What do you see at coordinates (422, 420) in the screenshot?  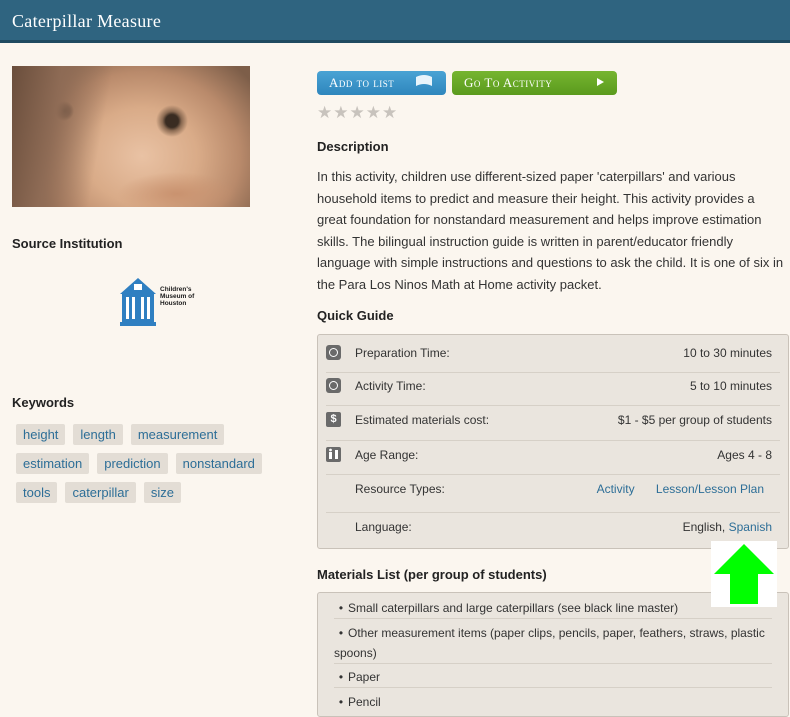 I see `materials-cost-label: Estimated materials cost:` at bounding box center [422, 420].